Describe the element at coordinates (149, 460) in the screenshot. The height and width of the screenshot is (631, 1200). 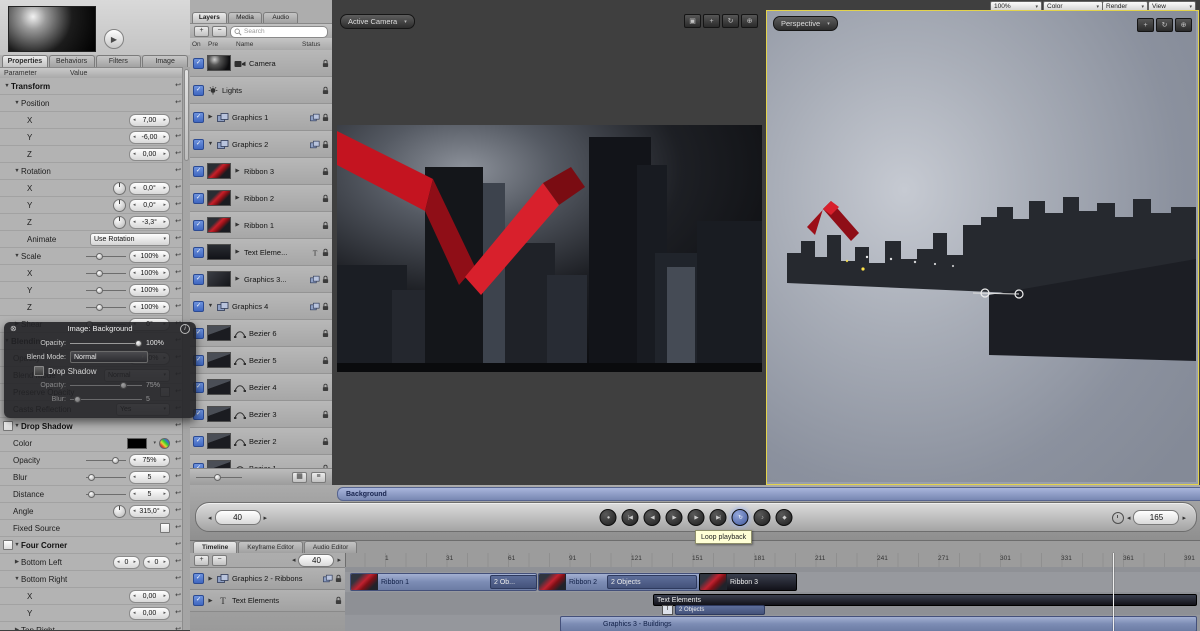
I see `value-stepper: ◂ 75% ▸` at that location.